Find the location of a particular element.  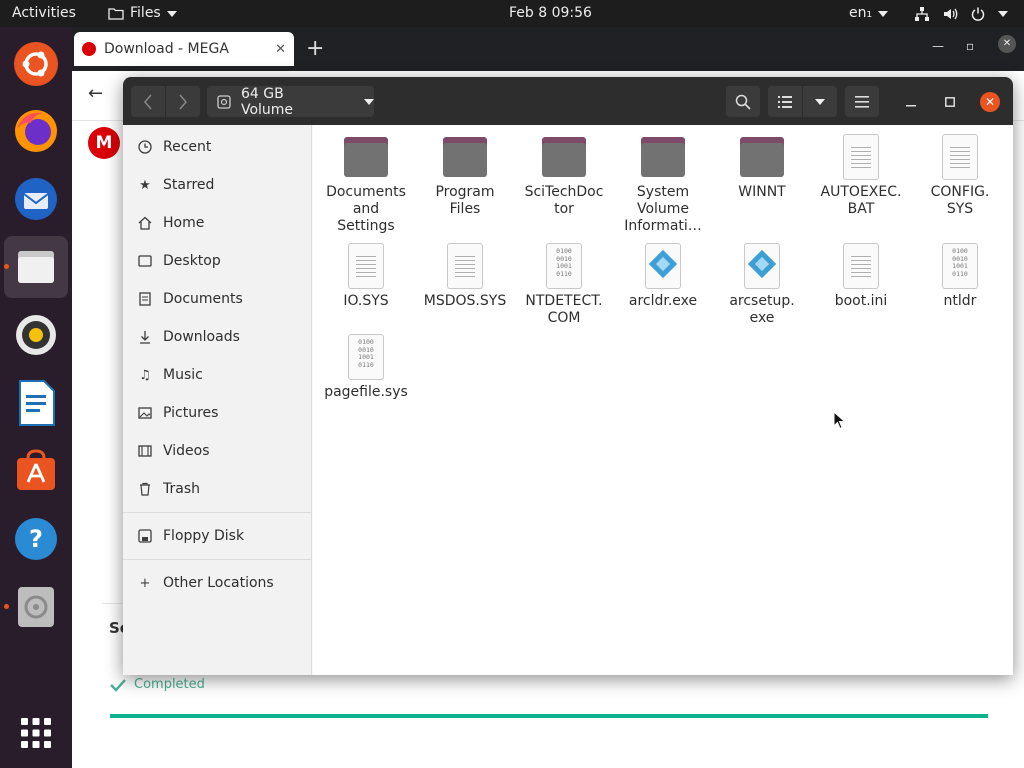

writer-icon is located at coordinates (37, 403).